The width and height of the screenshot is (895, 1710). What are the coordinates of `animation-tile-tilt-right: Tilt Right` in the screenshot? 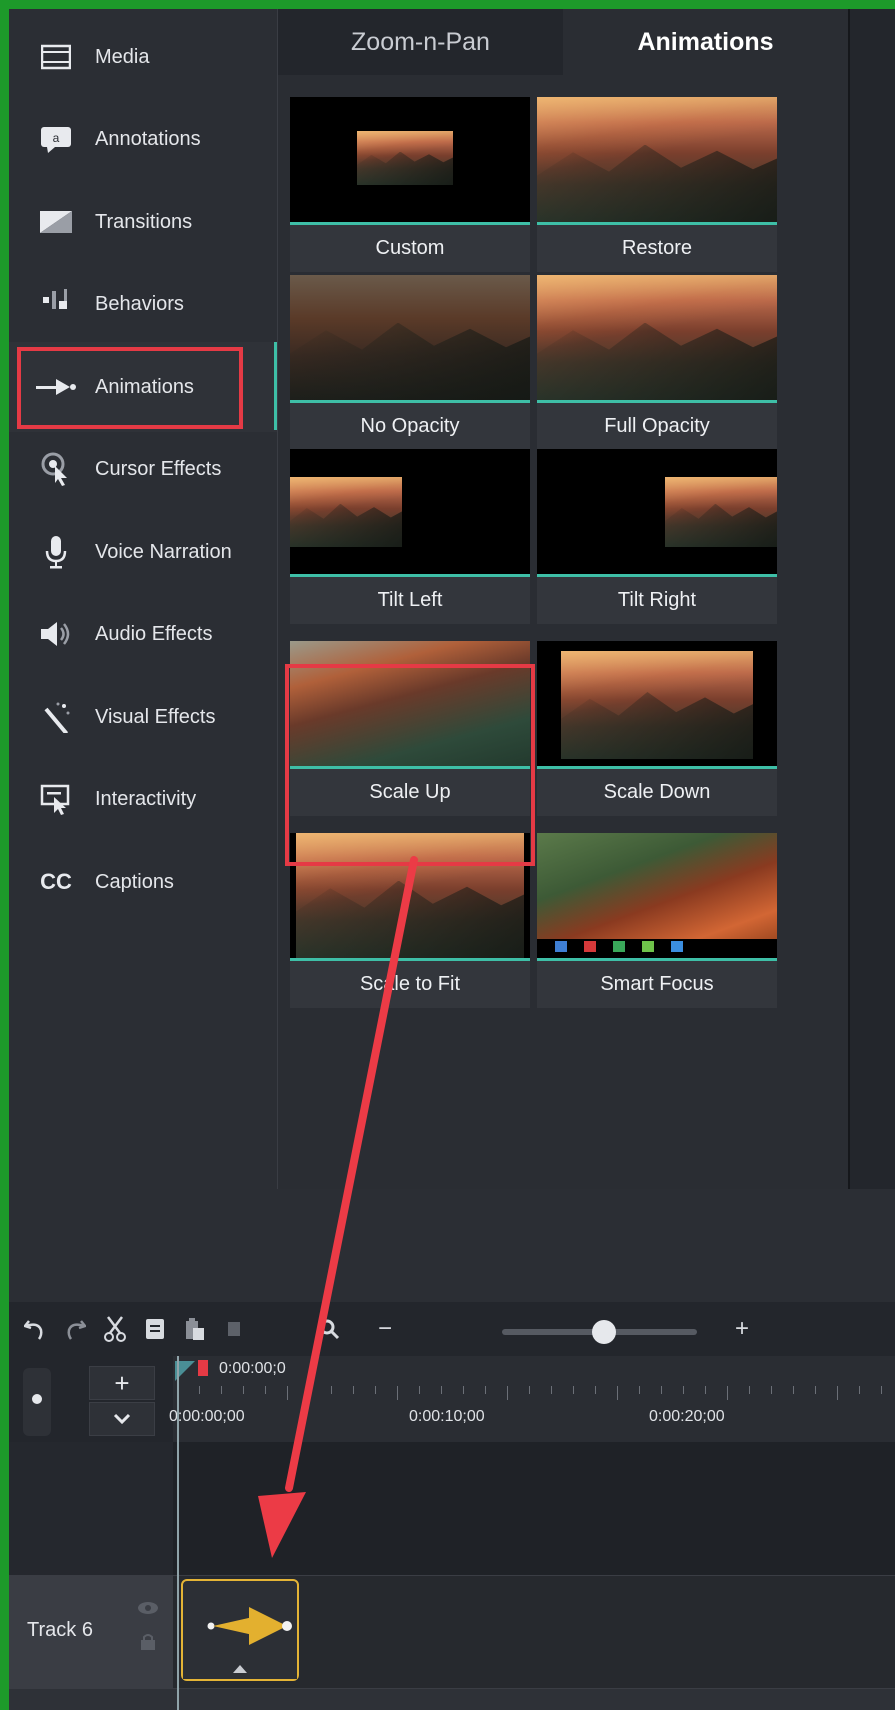 It's located at (657, 536).